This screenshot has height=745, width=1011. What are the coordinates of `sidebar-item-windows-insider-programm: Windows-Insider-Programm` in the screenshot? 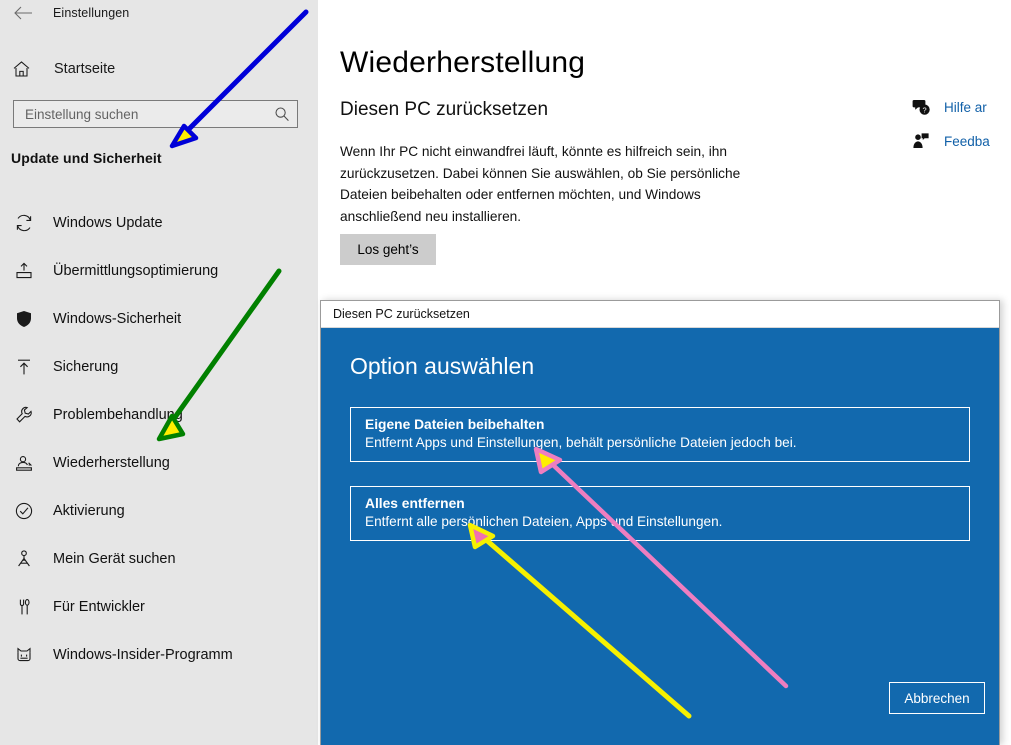 It's located at (159, 655).